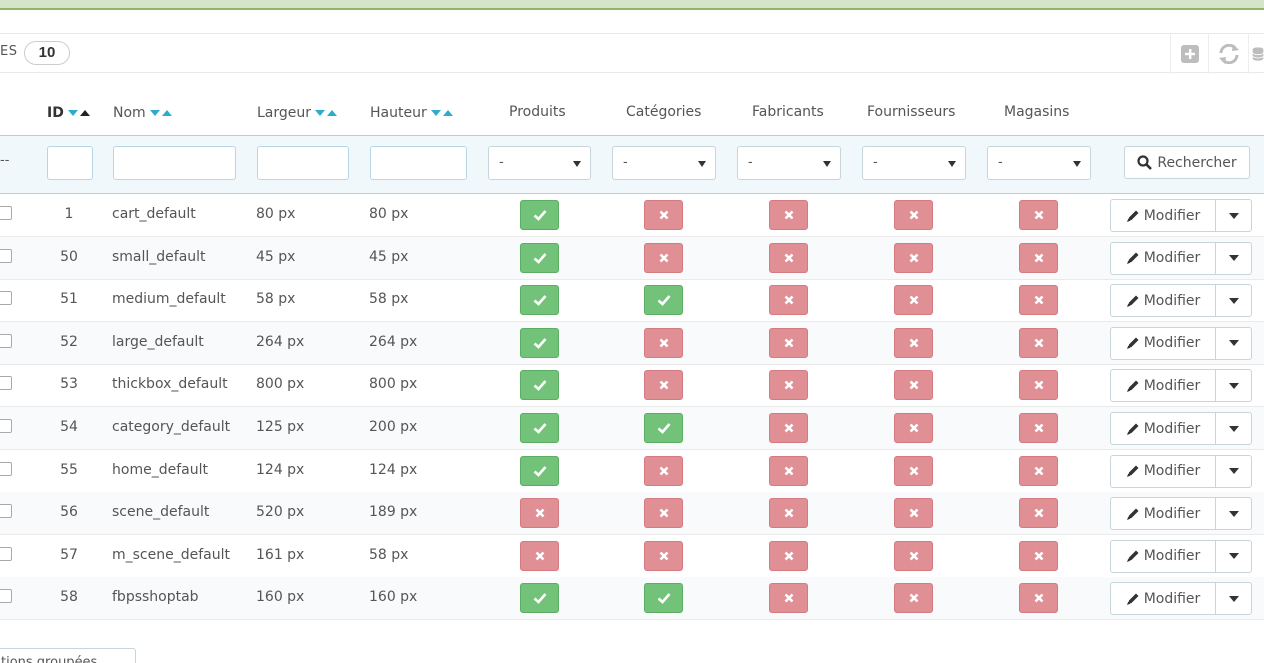 The image size is (1264, 663). What do you see at coordinates (418, 163) in the screenshot?
I see `filter-height-input` at bounding box center [418, 163].